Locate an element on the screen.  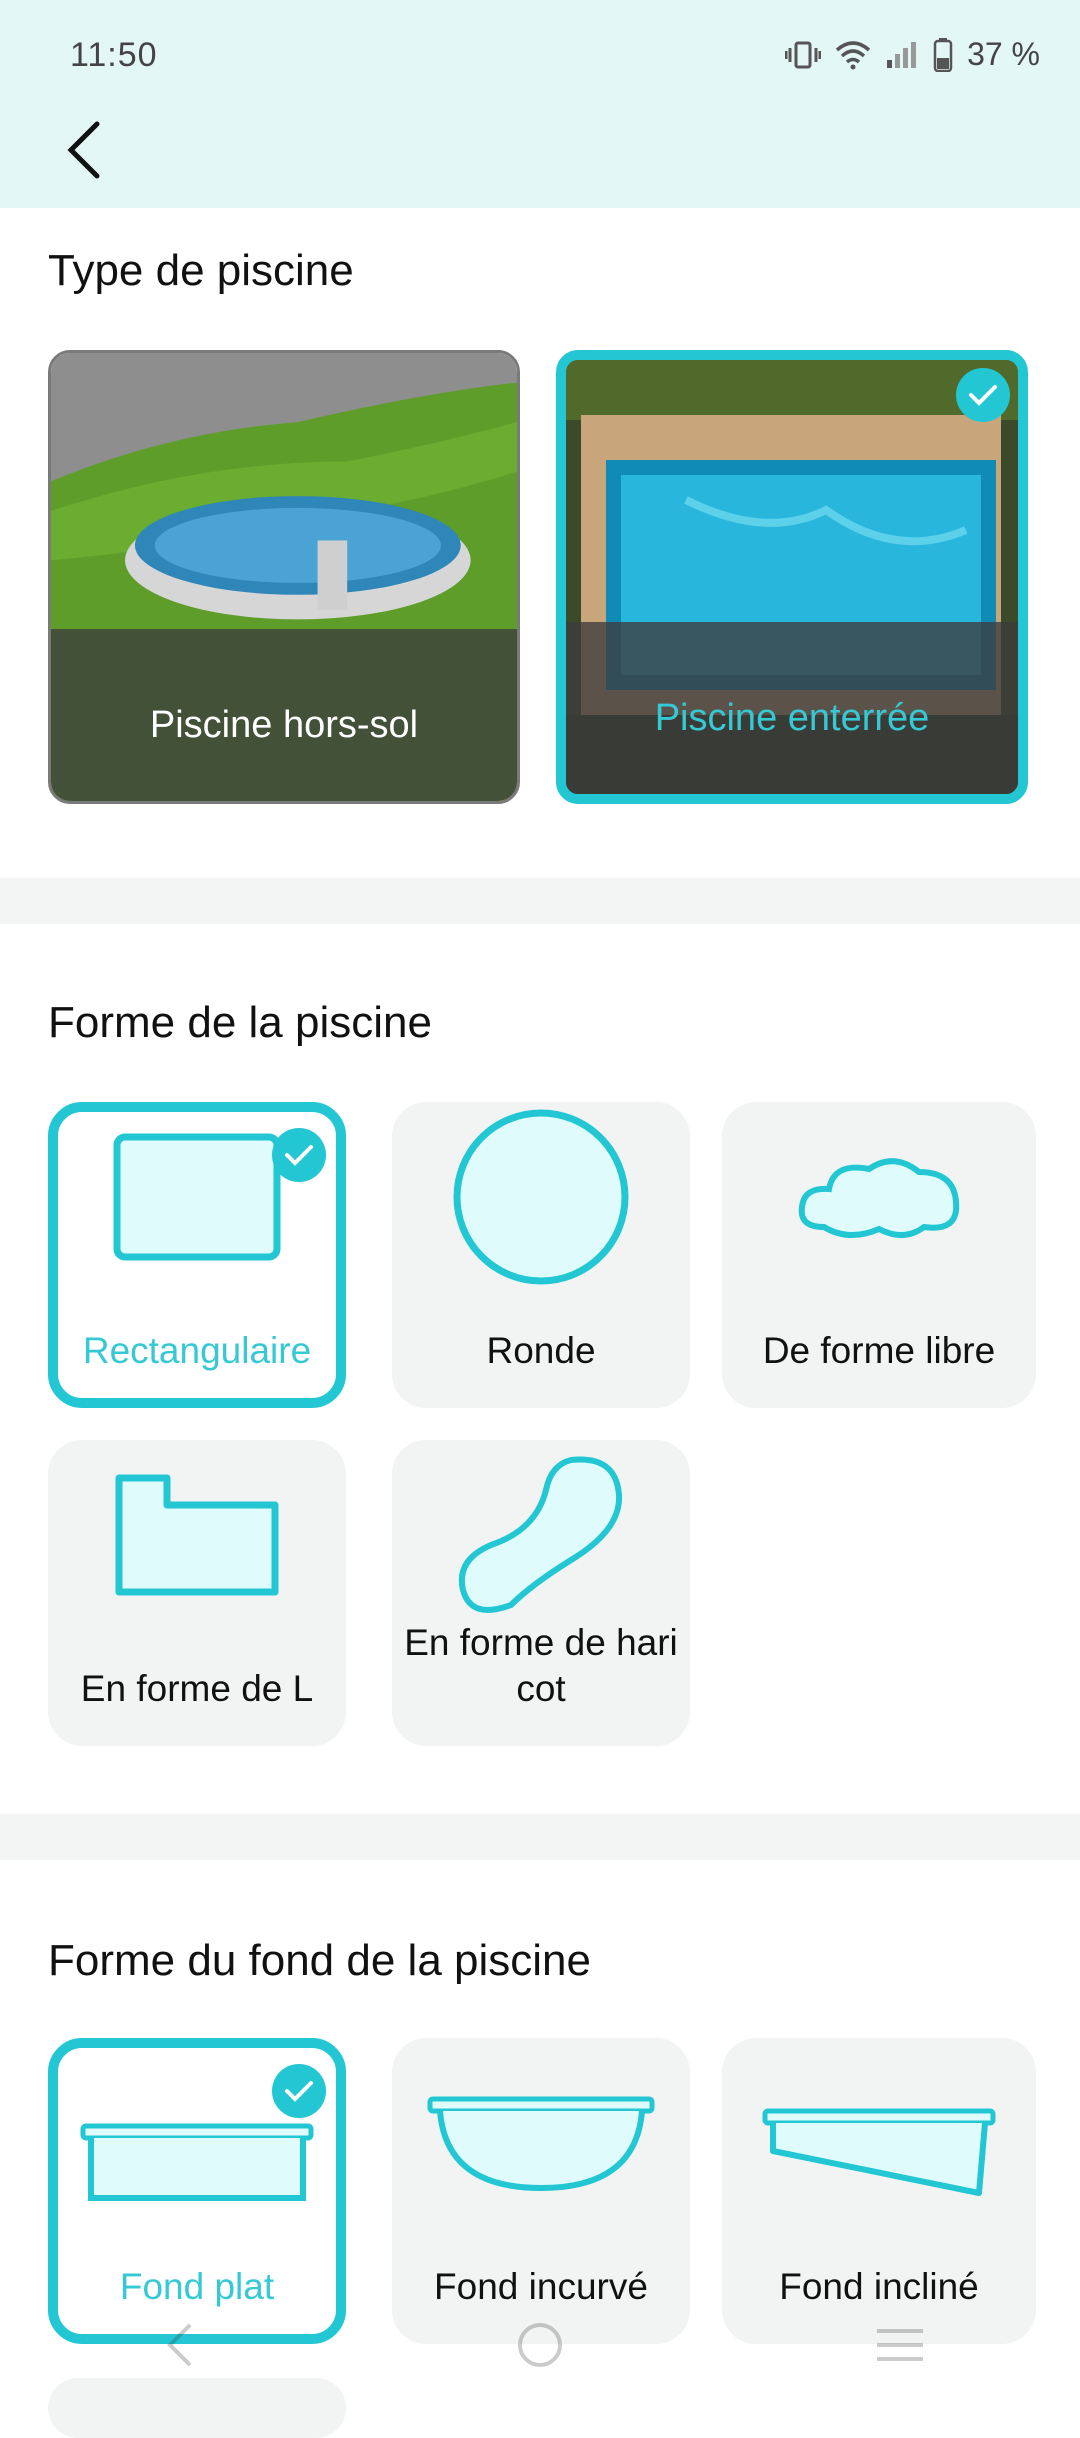
back-arrow-icon is located at coordinates (83, 150).